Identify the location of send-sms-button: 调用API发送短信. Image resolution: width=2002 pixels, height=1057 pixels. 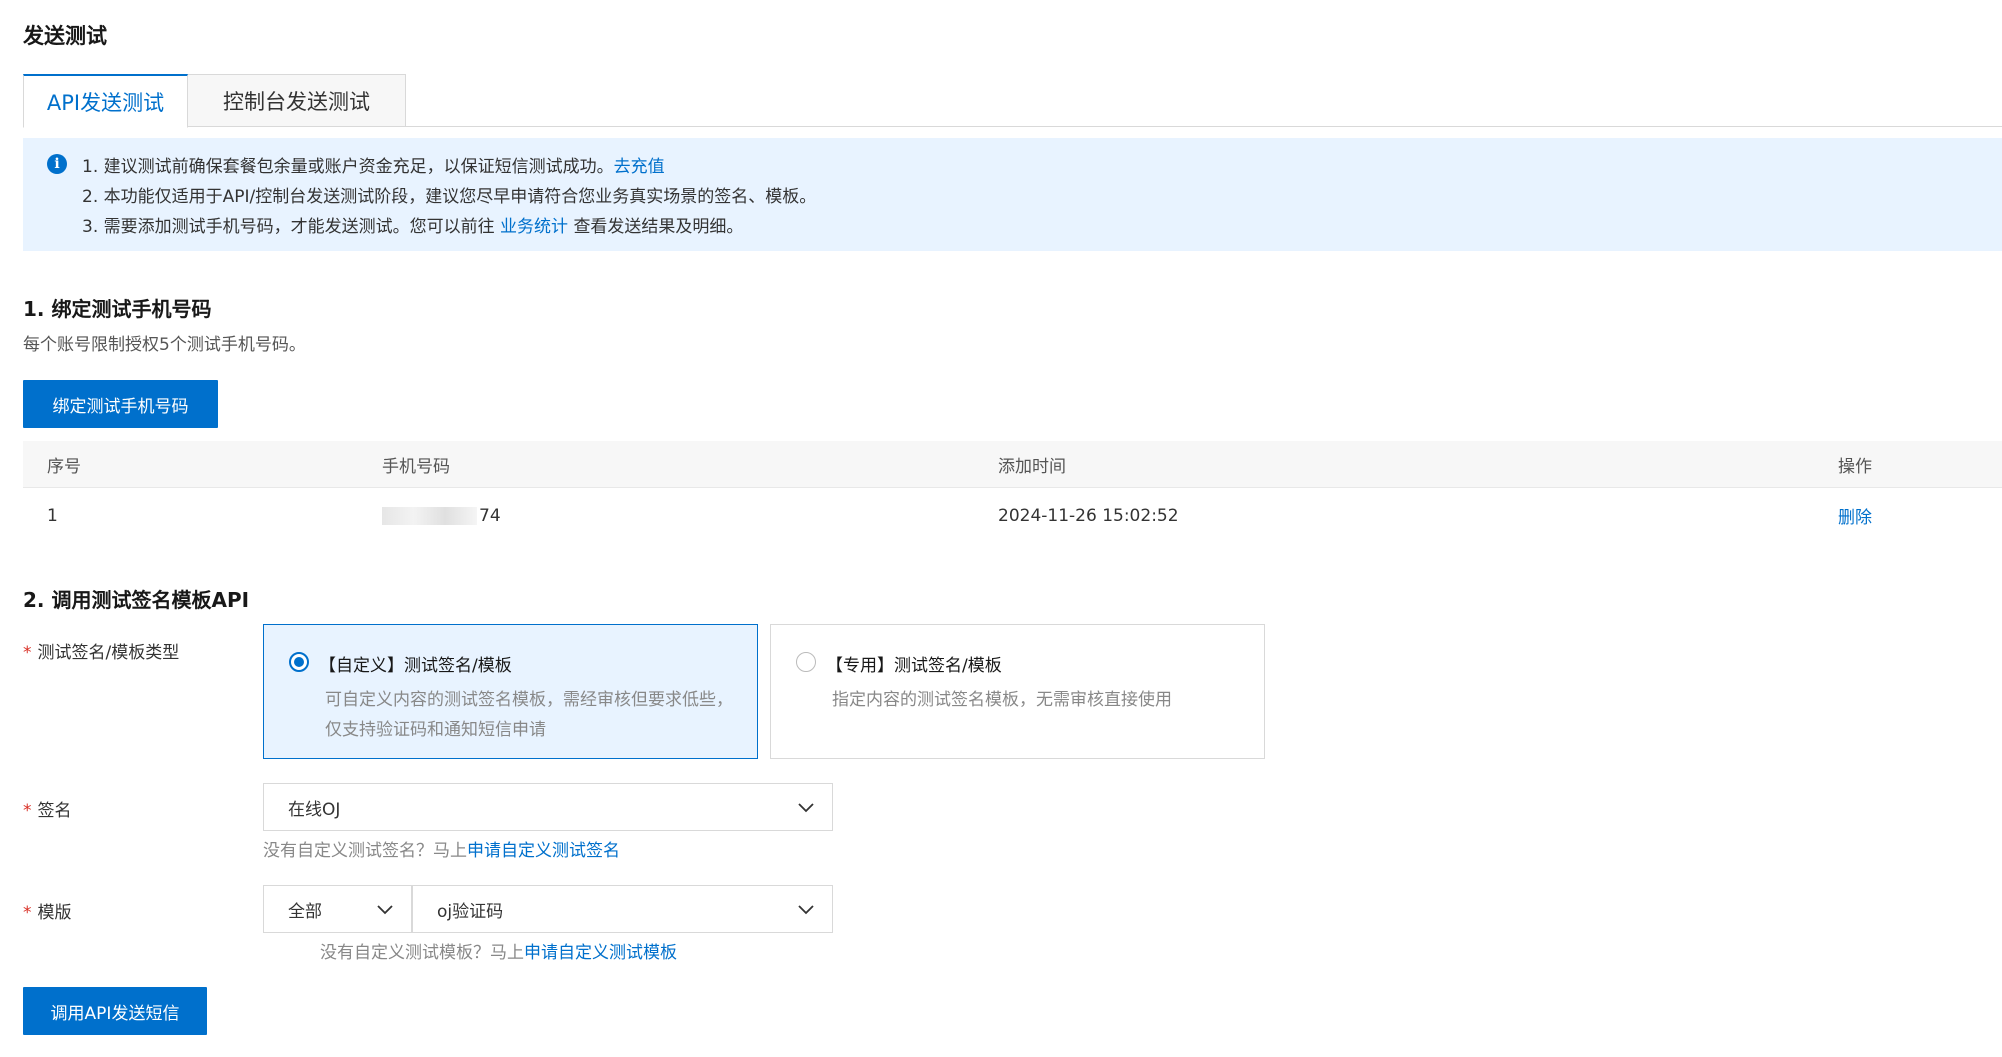
(115, 1011).